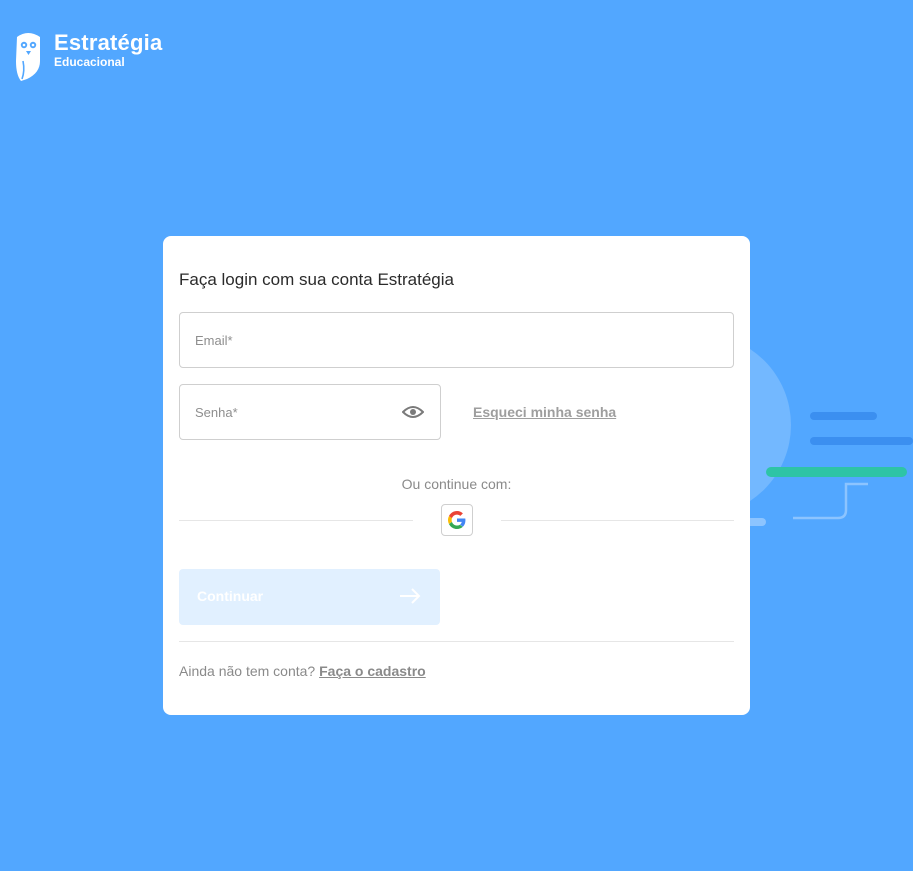  What do you see at coordinates (413, 412) in the screenshot?
I see `eye-icon` at bounding box center [413, 412].